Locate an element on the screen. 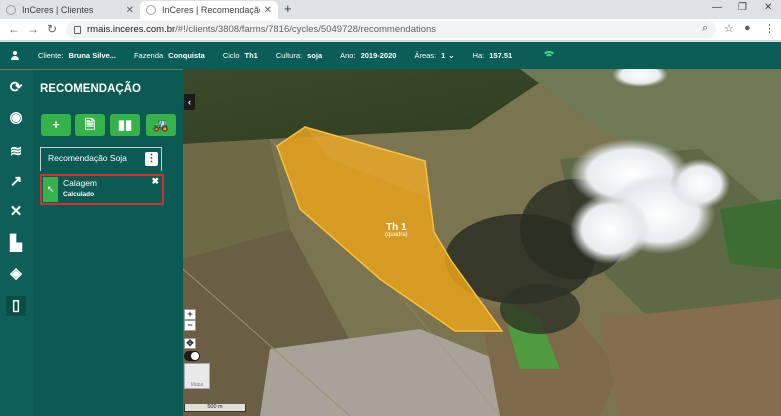 This screenshot has height=416, width=781. books-icon: ▮▮ is located at coordinates (125, 124).